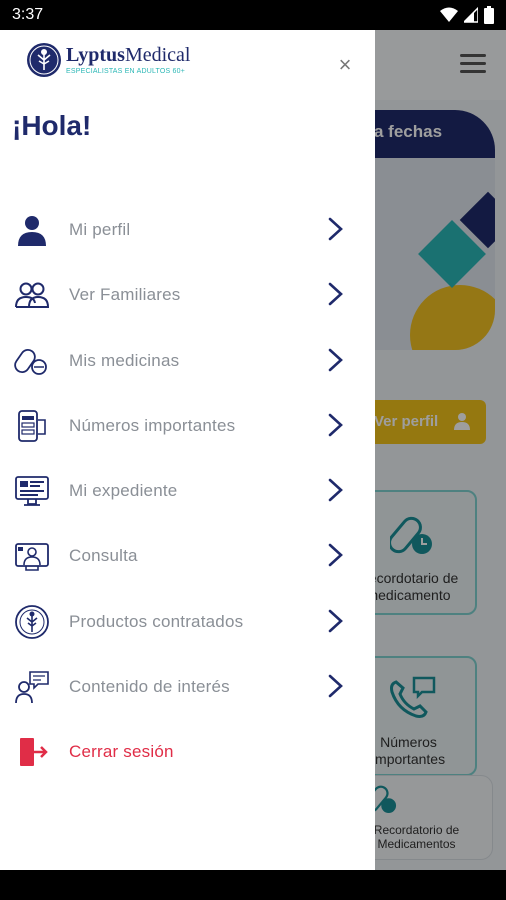 This screenshot has height=900, width=506. I want to click on monitor-record-icon, so click(32, 491).